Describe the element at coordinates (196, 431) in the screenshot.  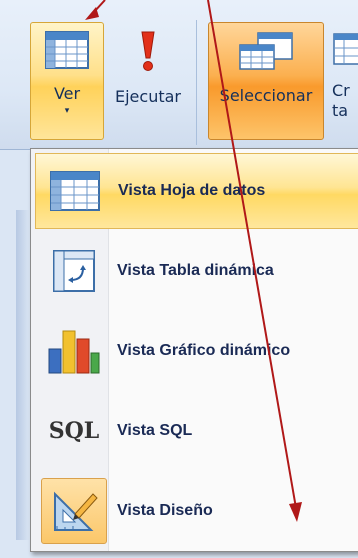
I see `menu-item-vista-sql: SQL Vista SQL` at that location.